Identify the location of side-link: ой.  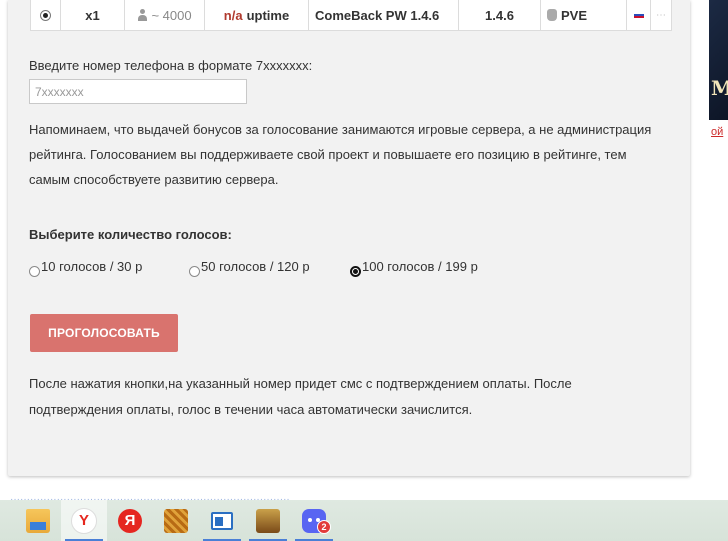
(717, 132).